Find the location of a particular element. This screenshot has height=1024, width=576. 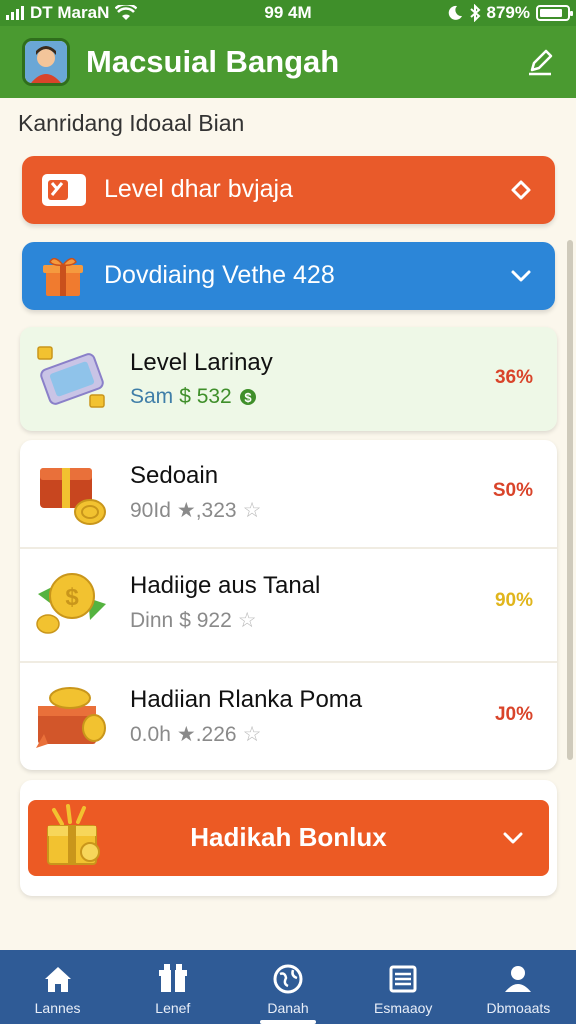

battery-level is located at coordinates (551, 13).